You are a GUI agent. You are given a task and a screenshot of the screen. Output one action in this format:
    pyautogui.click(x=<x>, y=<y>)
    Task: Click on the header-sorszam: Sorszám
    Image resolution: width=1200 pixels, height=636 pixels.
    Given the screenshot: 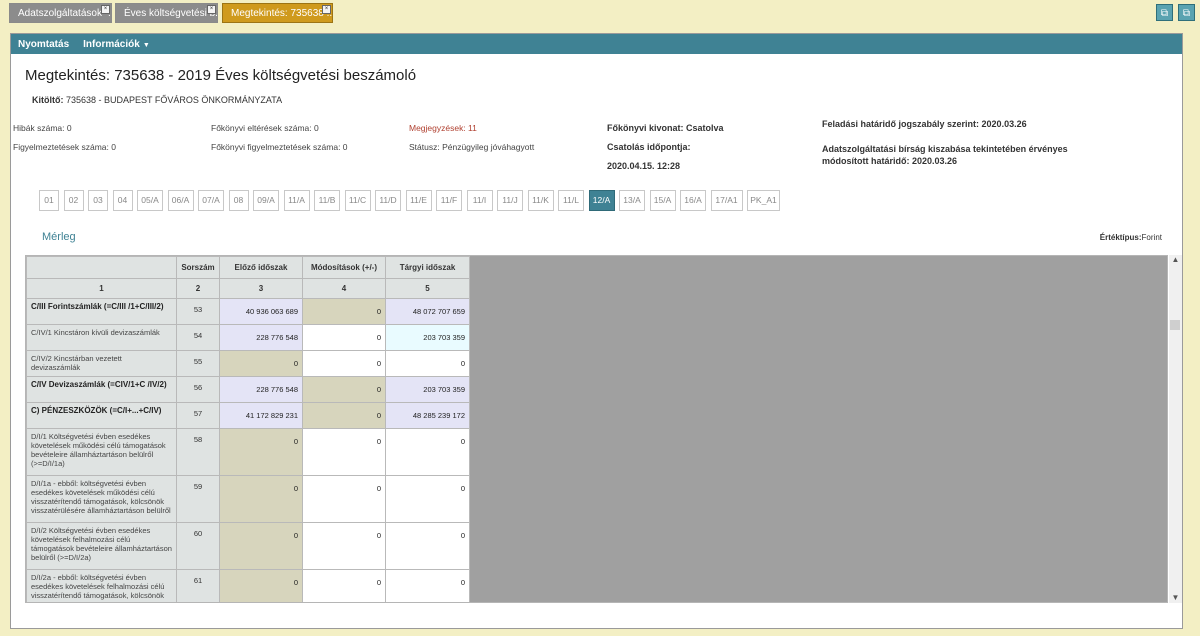 What is the action you would take?
    pyautogui.click(x=198, y=267)
    